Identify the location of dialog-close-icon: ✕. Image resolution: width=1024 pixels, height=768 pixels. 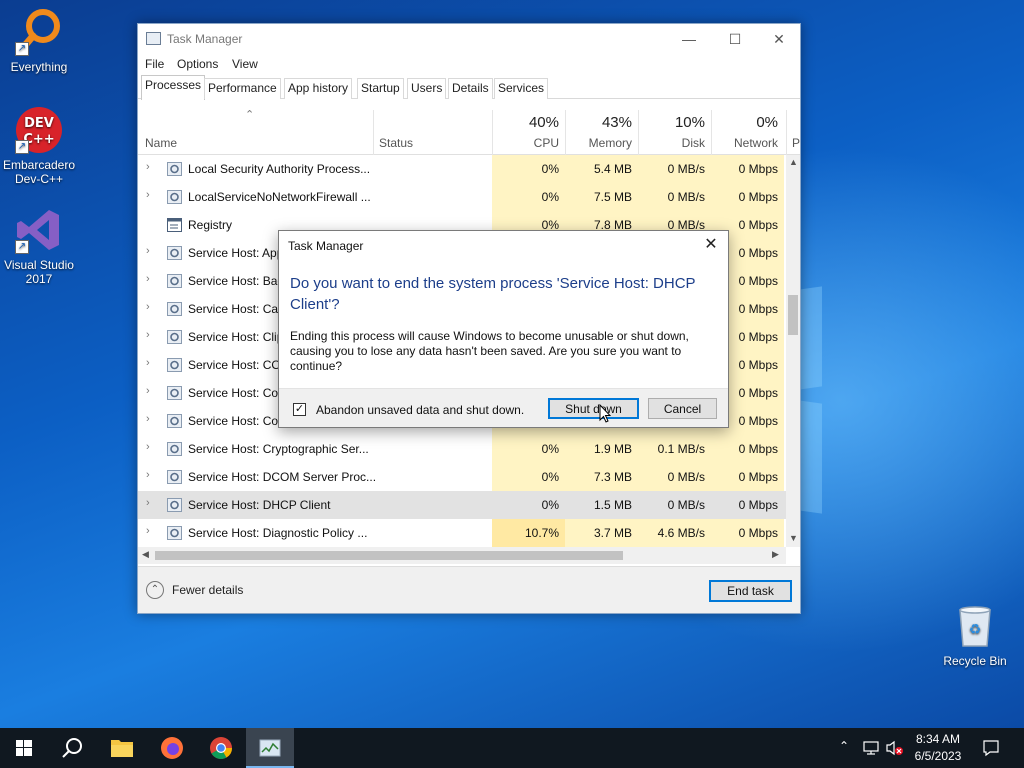
(711, 245).